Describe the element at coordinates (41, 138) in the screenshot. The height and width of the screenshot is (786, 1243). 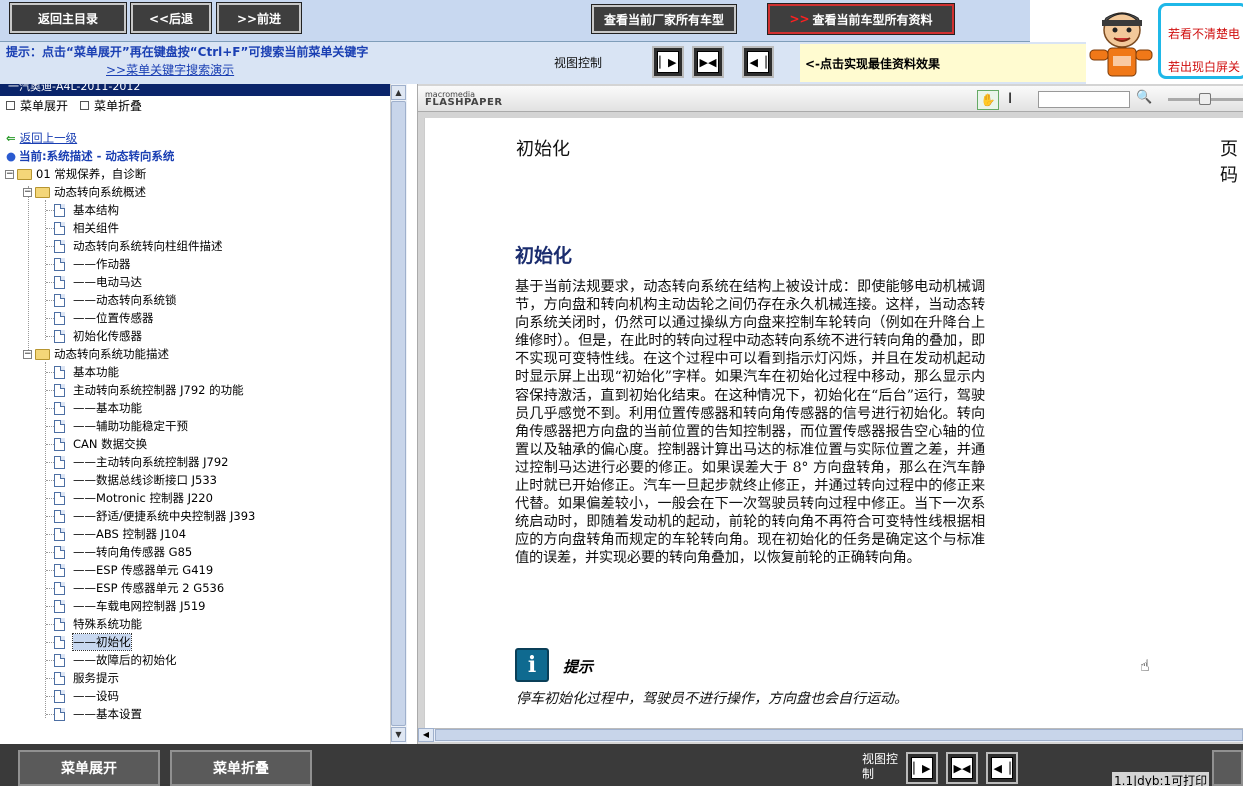
I see `back-up-link: ⇐ 返回上一级` at that location.